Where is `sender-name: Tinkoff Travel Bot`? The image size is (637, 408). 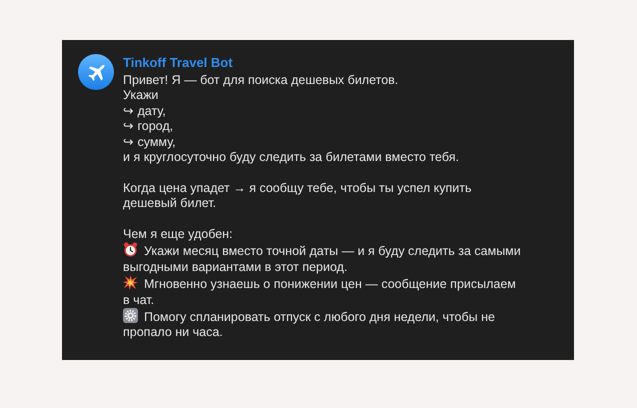
sender-name: Tinkoff Travel Bot is located at coordinates (178, 63).